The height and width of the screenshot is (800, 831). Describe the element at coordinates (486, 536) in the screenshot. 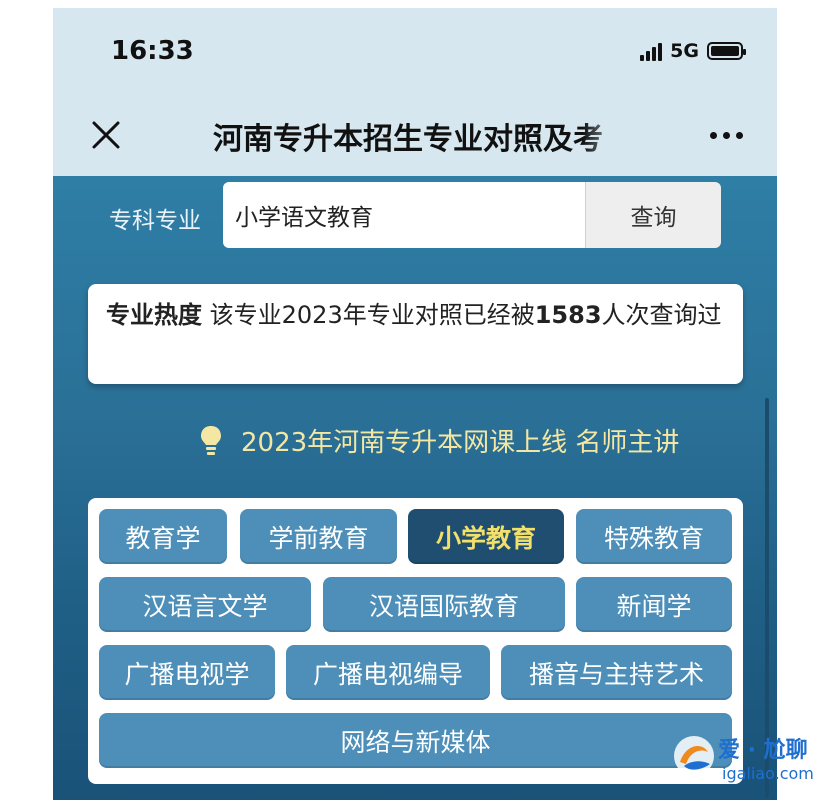

I see `major-tag-active: 小学教育` at that location.